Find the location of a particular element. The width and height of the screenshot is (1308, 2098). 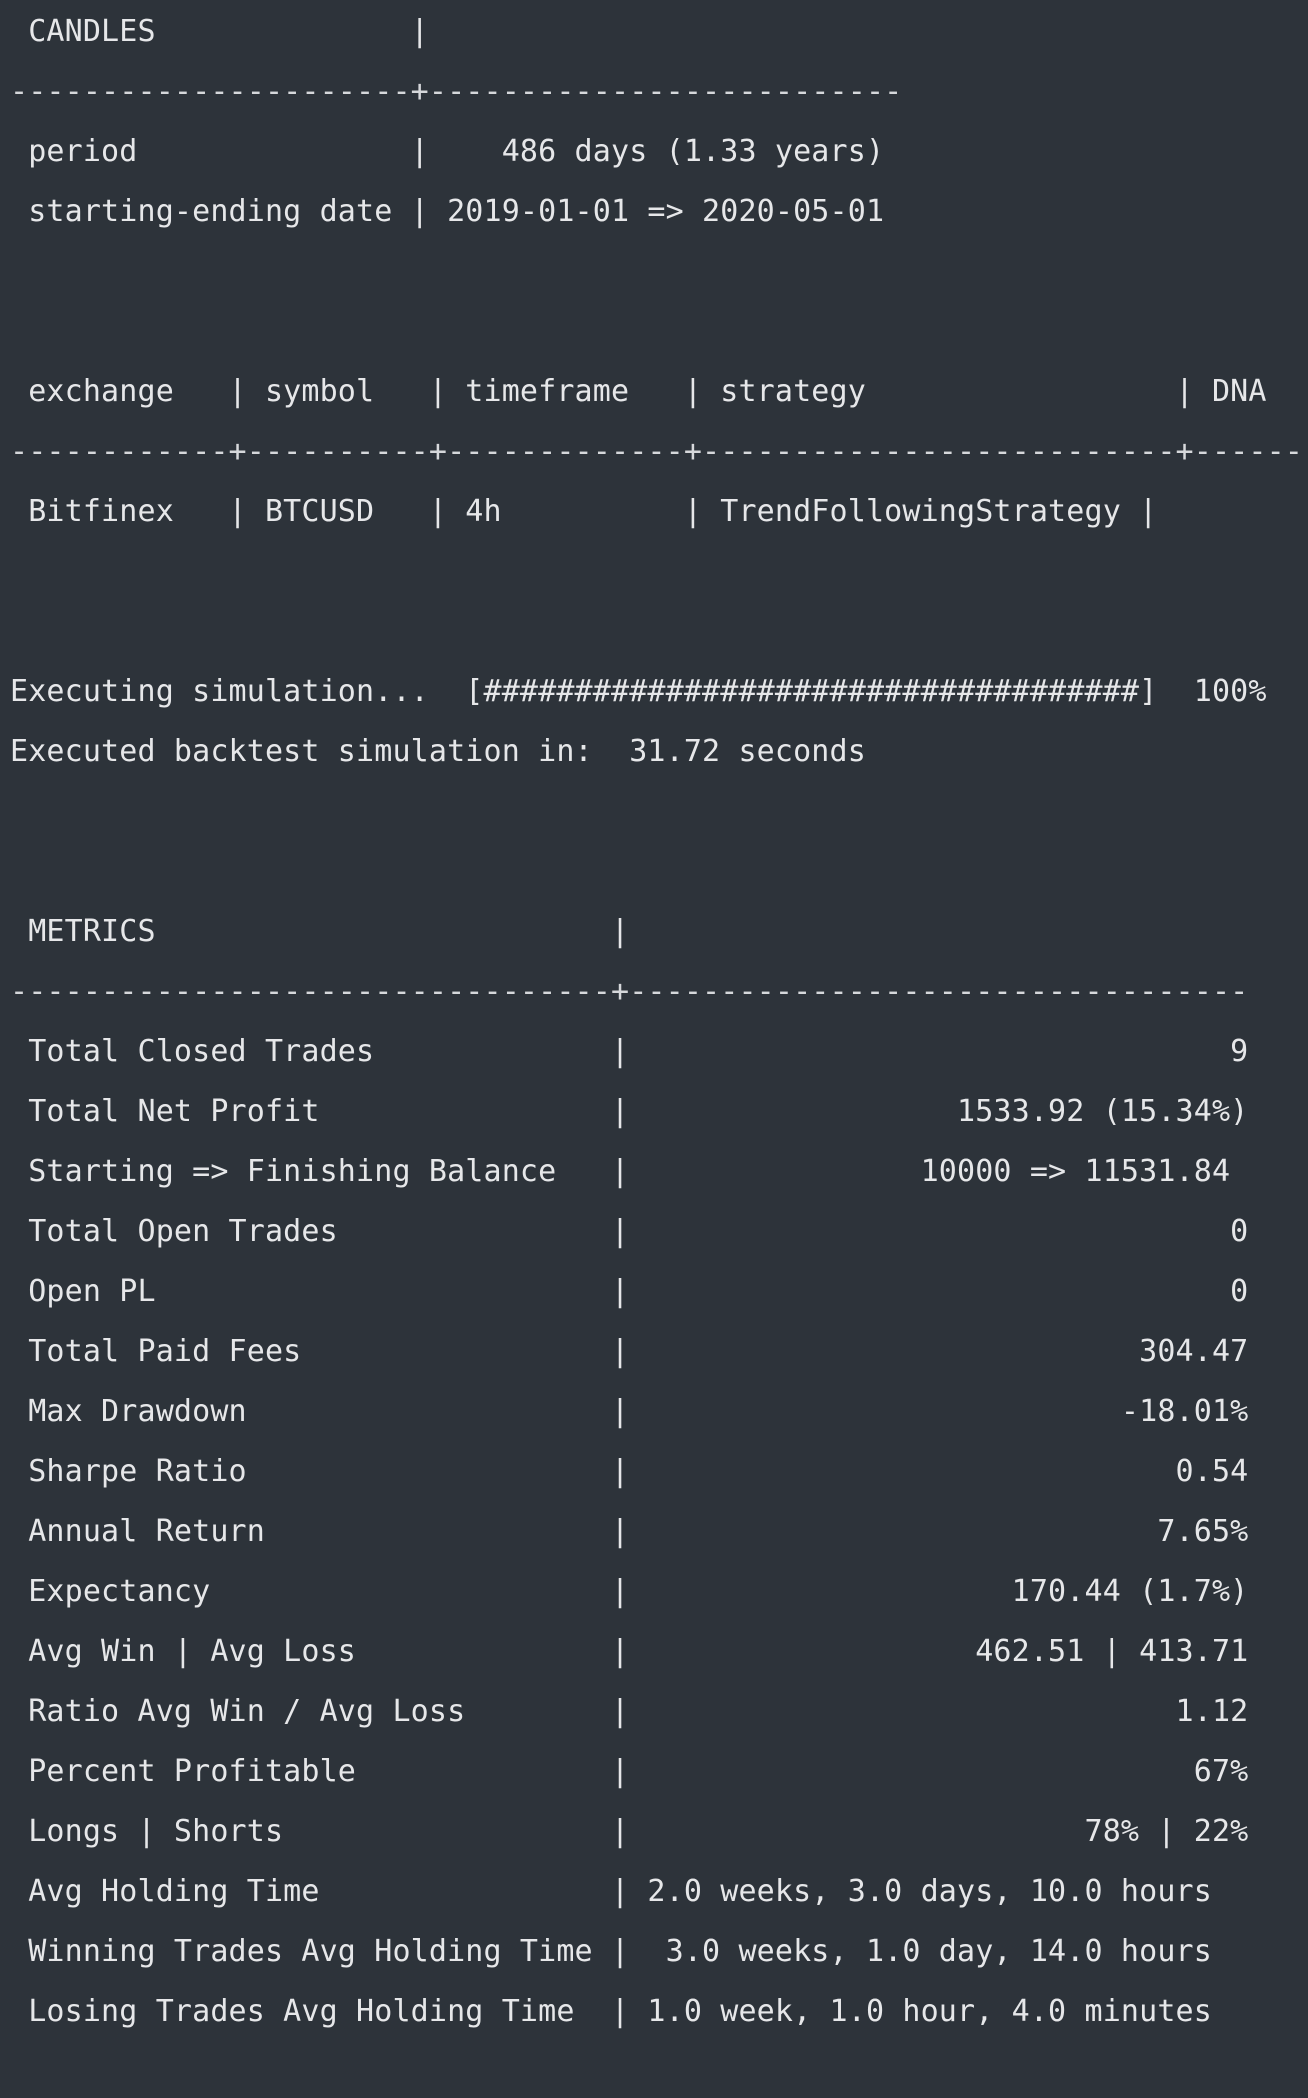

metrics-row: Percent Profitable | 67% is located at coordinates (629, 1771).